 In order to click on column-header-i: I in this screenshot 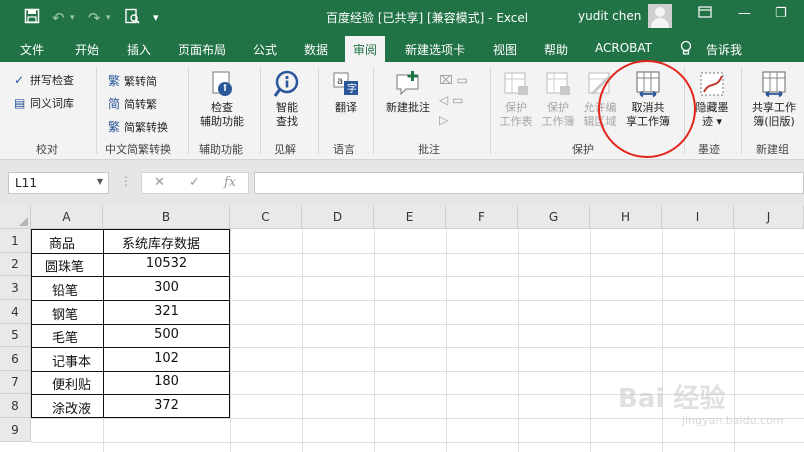, I will do `click(698, 217)`.